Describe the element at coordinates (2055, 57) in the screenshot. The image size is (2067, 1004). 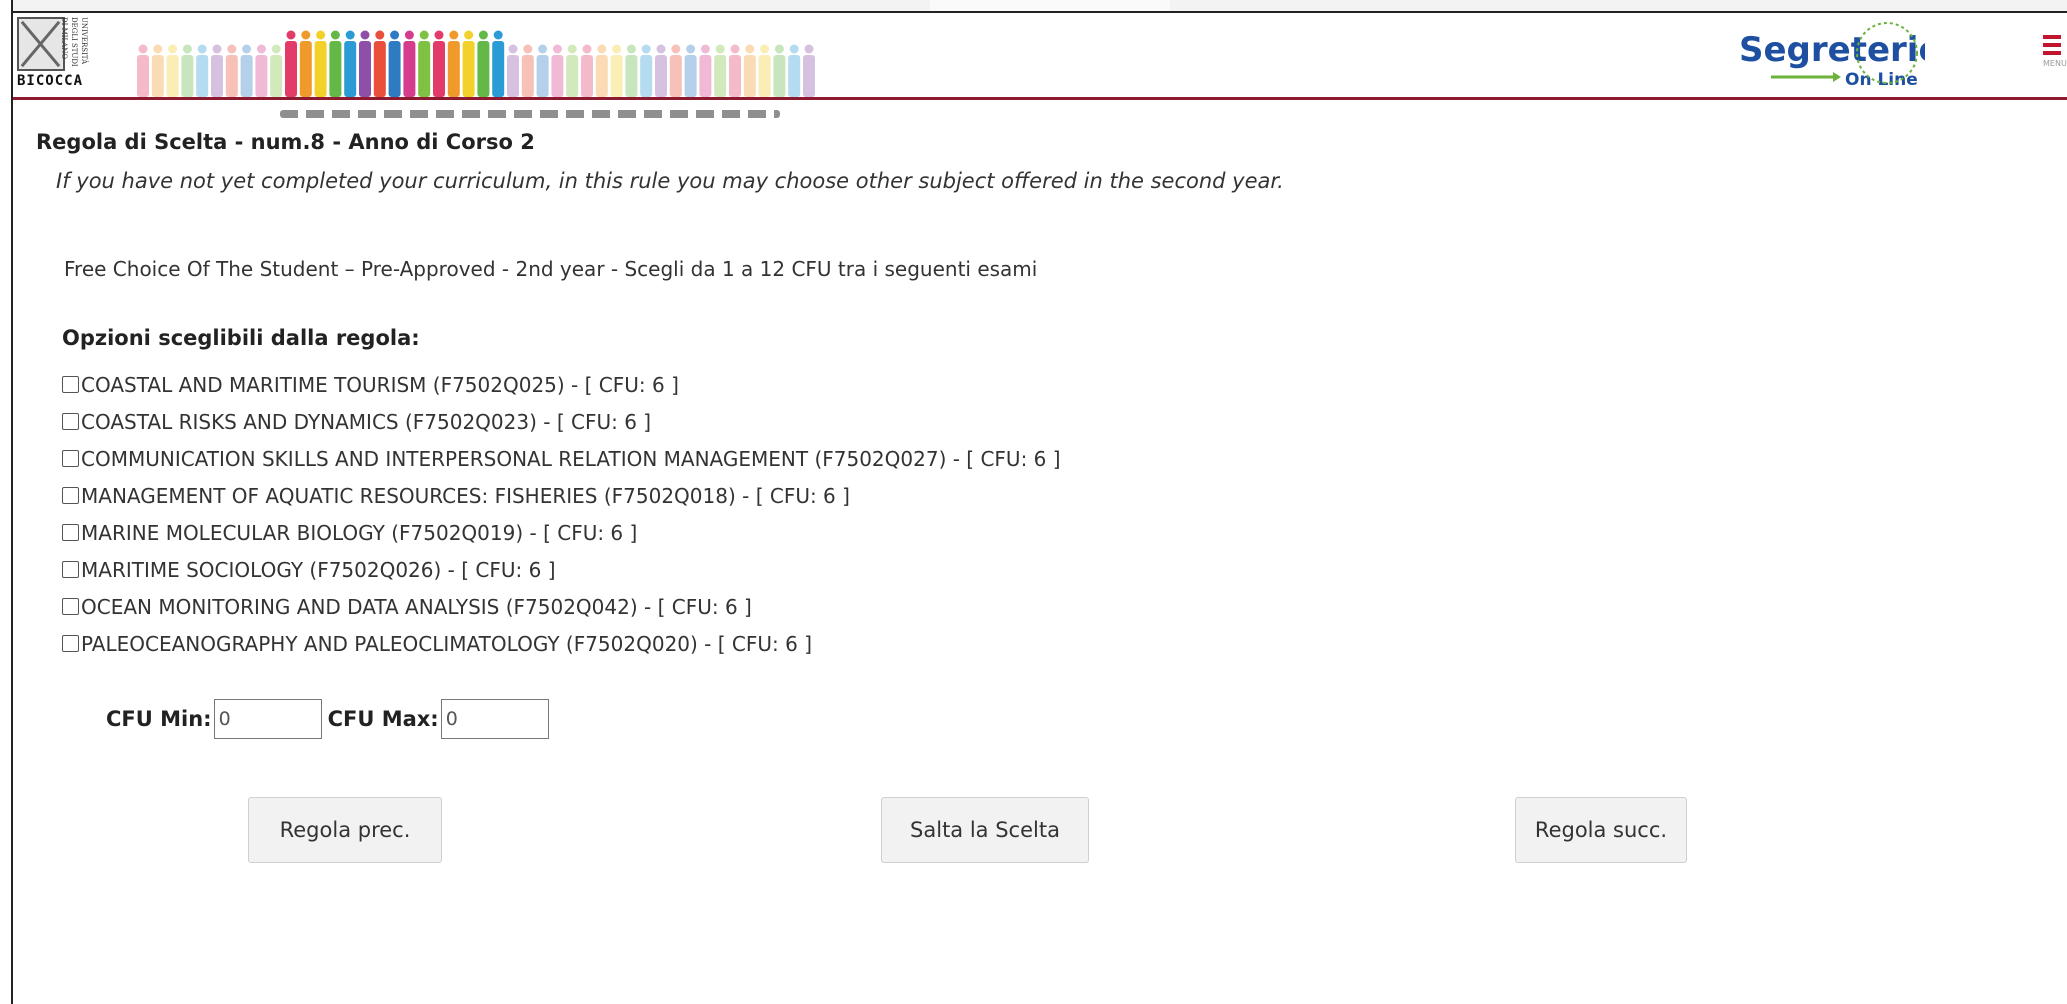
I see `hamburger-menu-icon: MENU` at that location.